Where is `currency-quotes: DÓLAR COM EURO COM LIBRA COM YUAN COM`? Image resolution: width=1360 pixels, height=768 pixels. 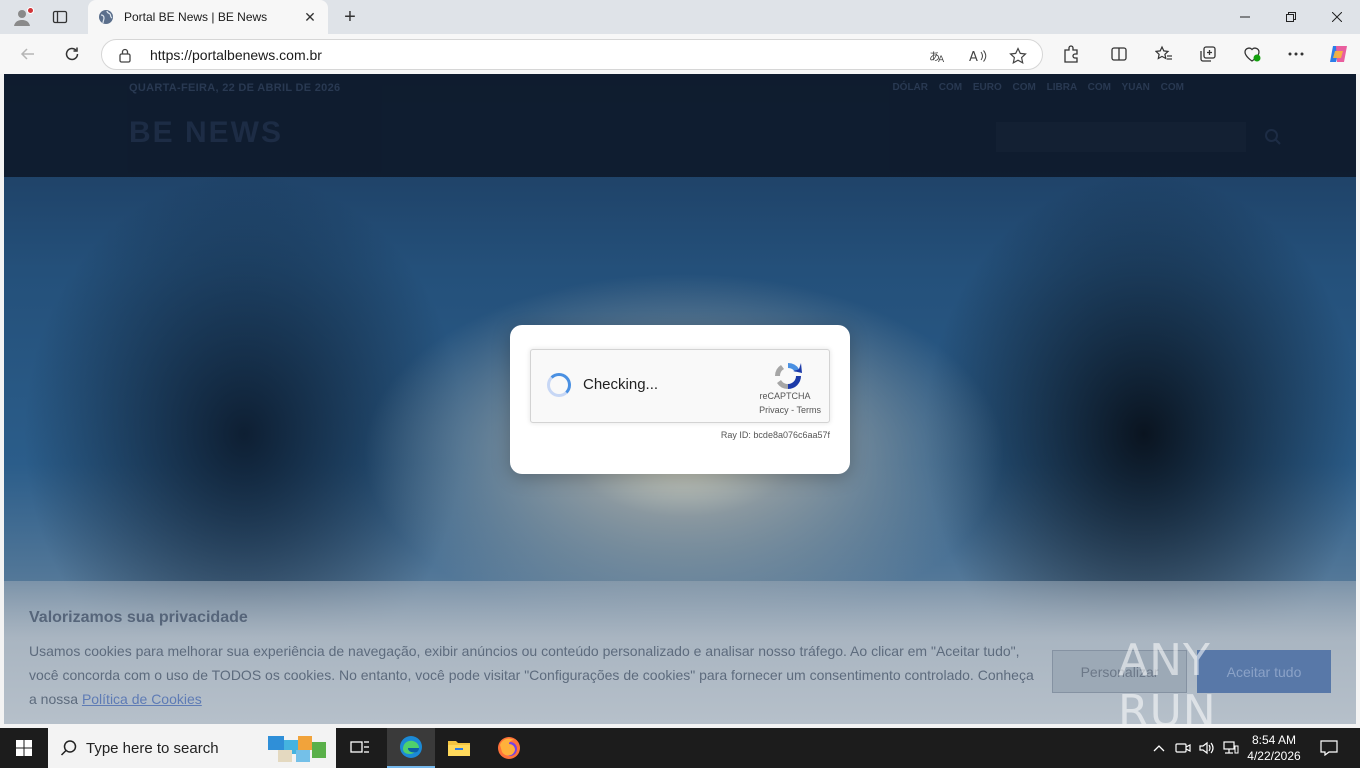
currency-quotes: DÓLAR COM EURO COM LIBRA COM YUAN COM is located at coordinates (1038, 87).